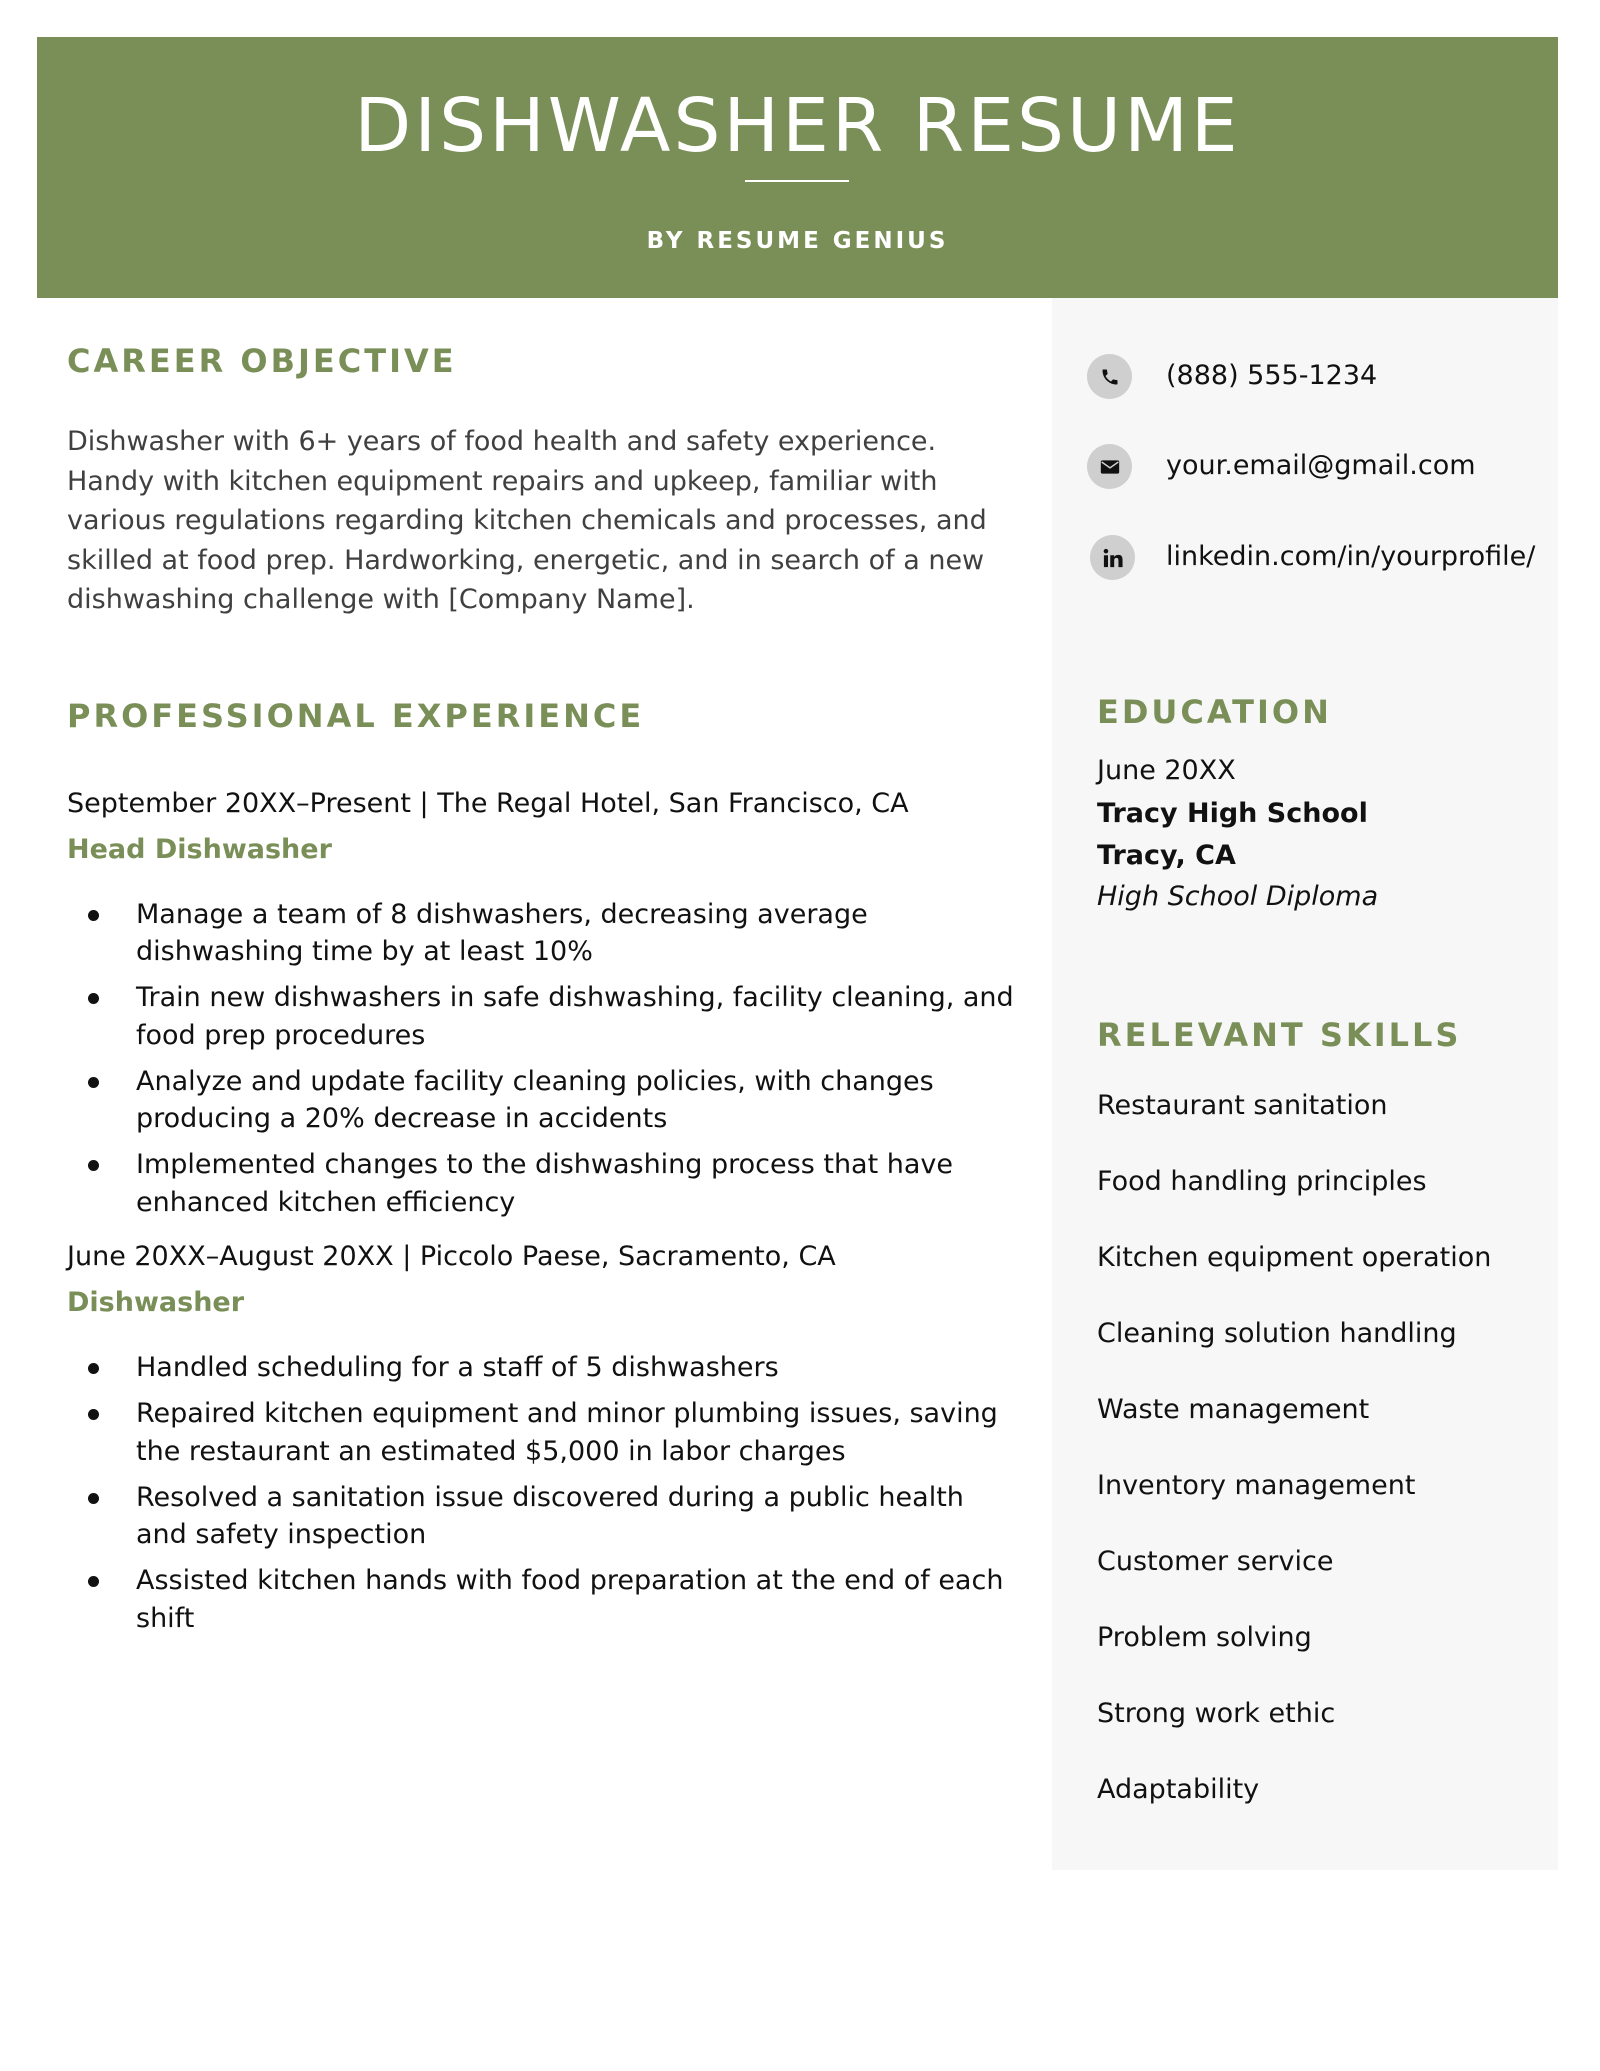 Image resolution: width=1600 pixels, height=2071 pixels. What do you see at coordinates (1178, 1789) in the screenshot?
I see `skill-item: Adaptability` at bounding box center [1178, 1789].